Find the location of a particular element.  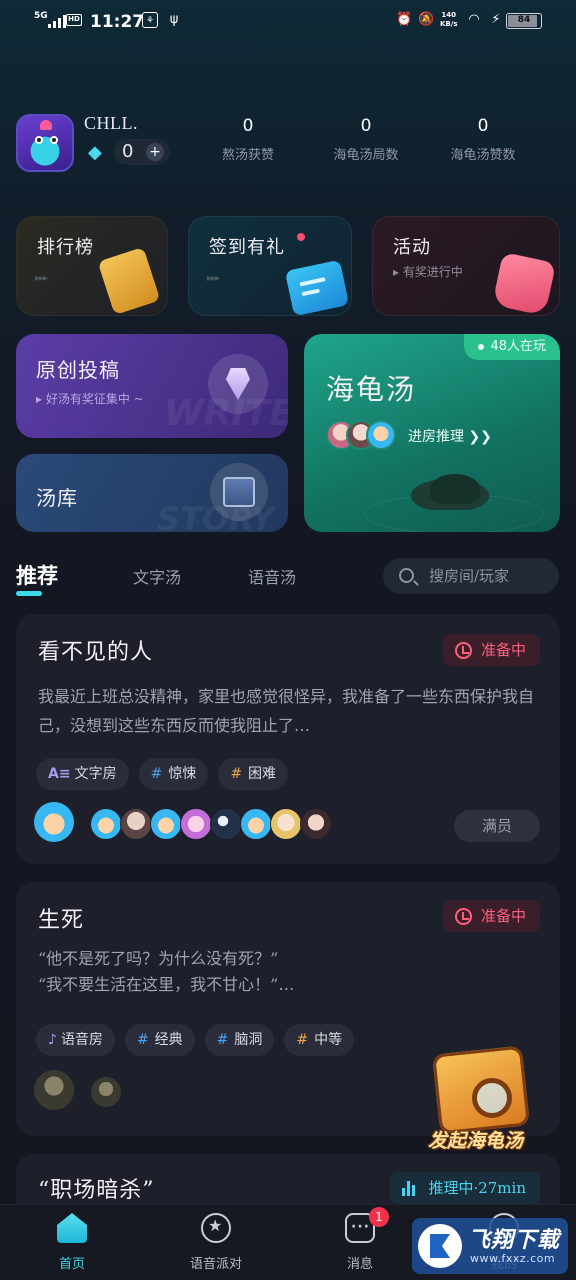

original-title: 原创投稿 is located at coordinates (78, 370).